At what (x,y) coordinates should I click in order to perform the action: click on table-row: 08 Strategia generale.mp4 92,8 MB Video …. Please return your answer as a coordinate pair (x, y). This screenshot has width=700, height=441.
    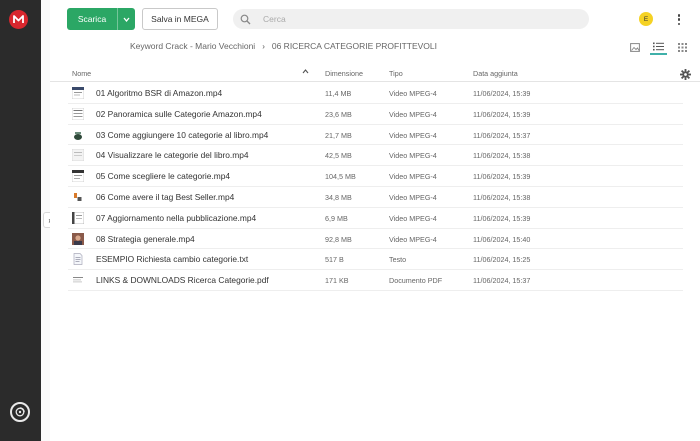
    Looking at the image, I should click on (375, 239).